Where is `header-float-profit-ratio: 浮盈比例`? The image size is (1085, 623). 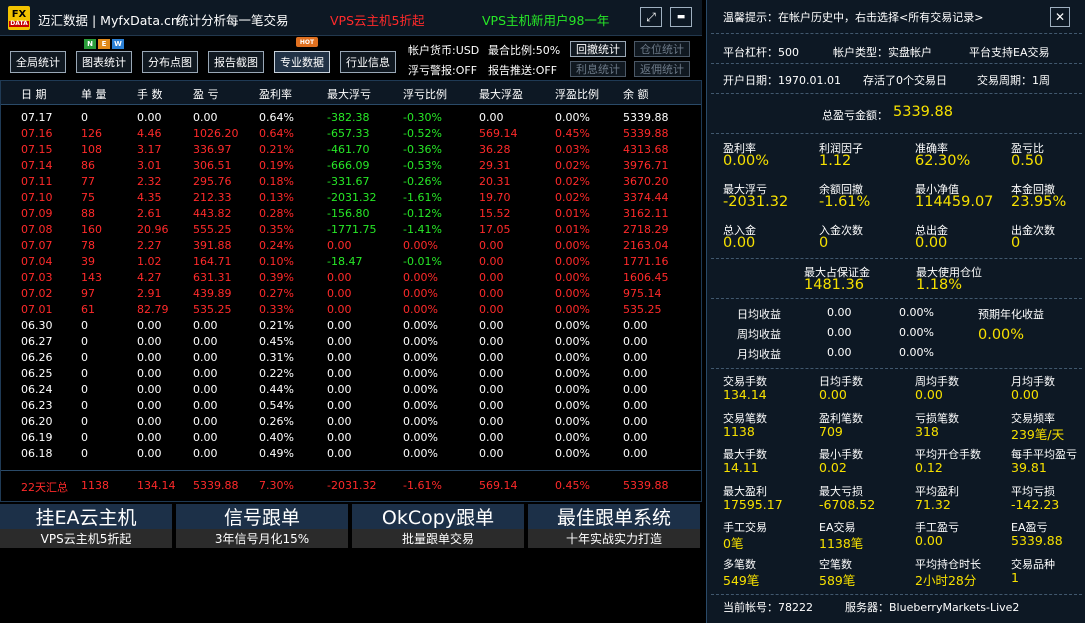 header-float-profit-ratio: 浮盈比例 is located at coordinates (577, 94).